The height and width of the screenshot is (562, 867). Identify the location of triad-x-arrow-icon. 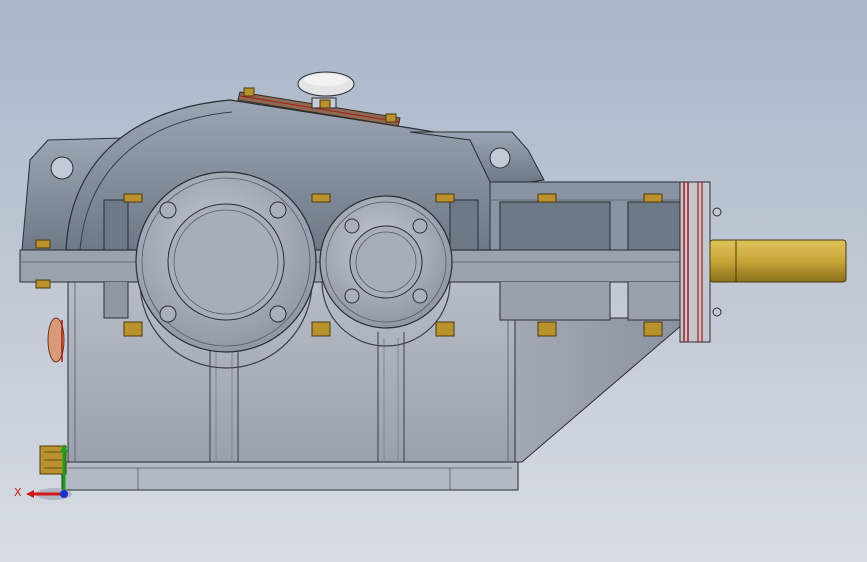
(30, 494).